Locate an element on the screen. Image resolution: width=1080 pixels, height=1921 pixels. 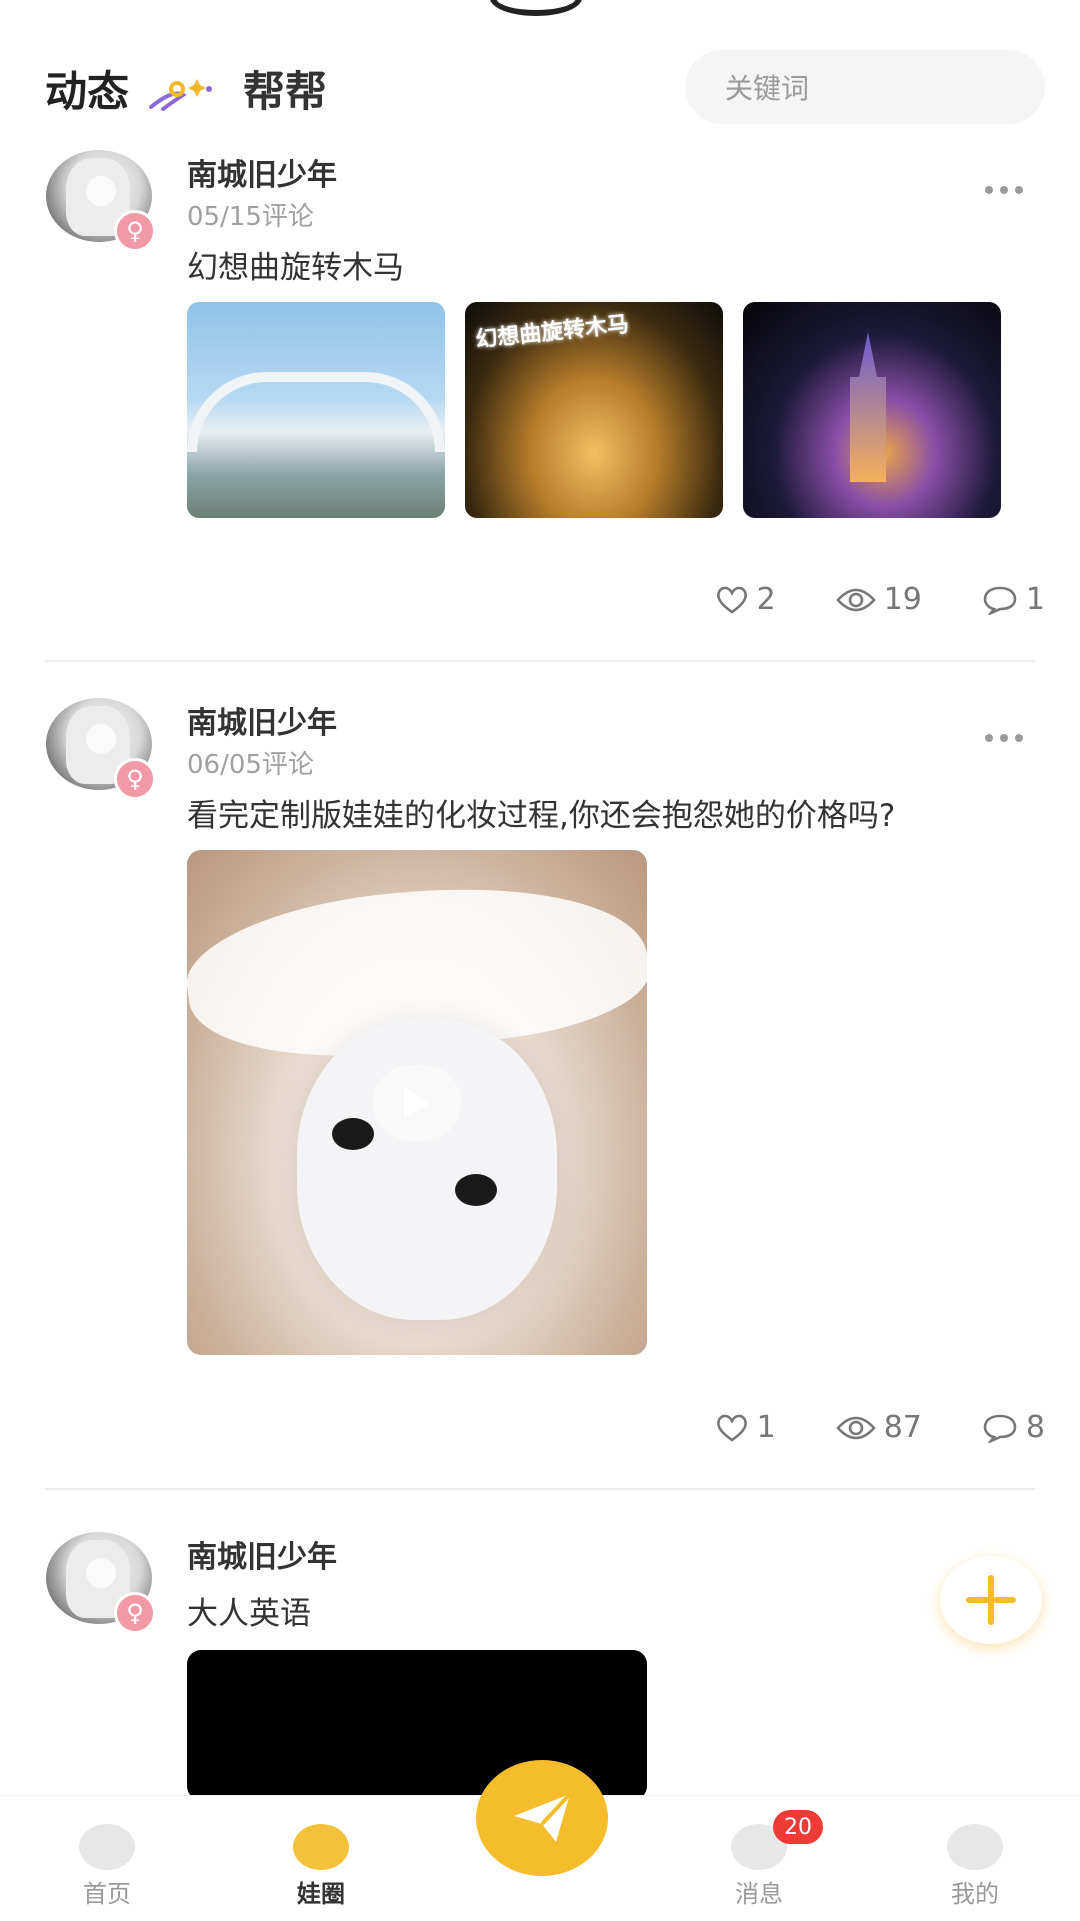
nav-profile: 我的 is located at coordinates (975, 1866).